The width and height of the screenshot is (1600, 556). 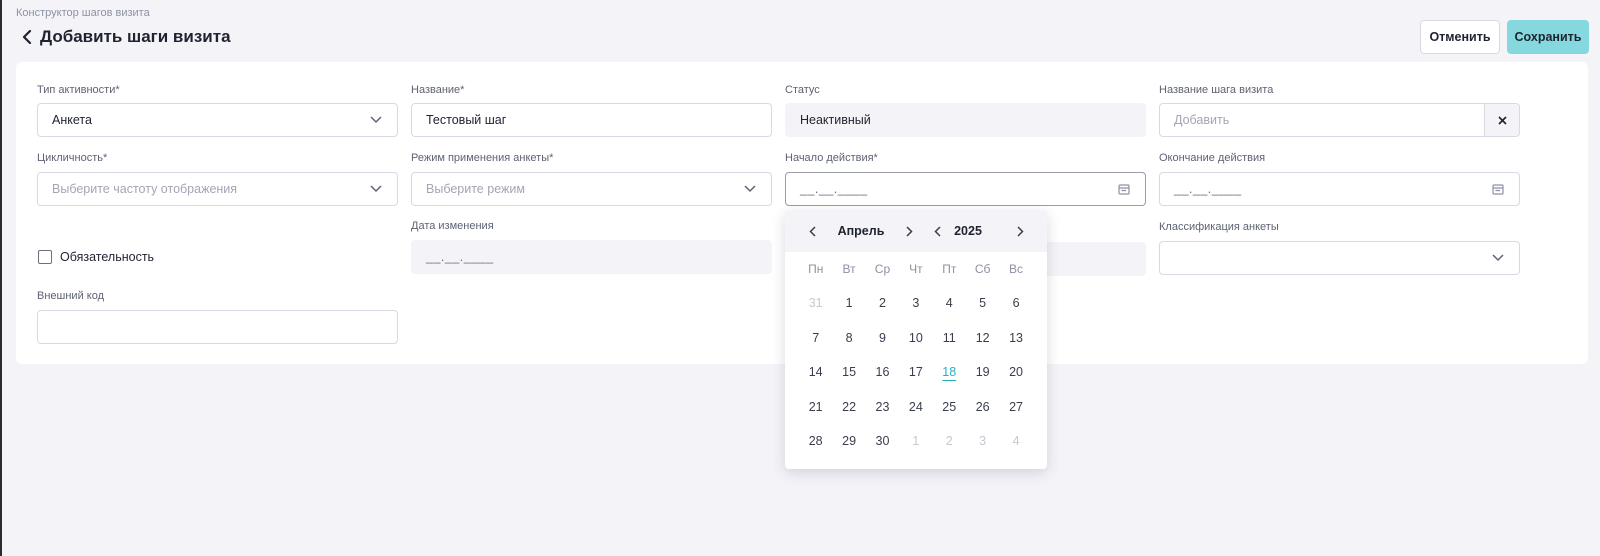 What do you see at coordinates (835, 120) in the screenshot?
I see `status-value: Неактивный` at bounding box center [835, 120].